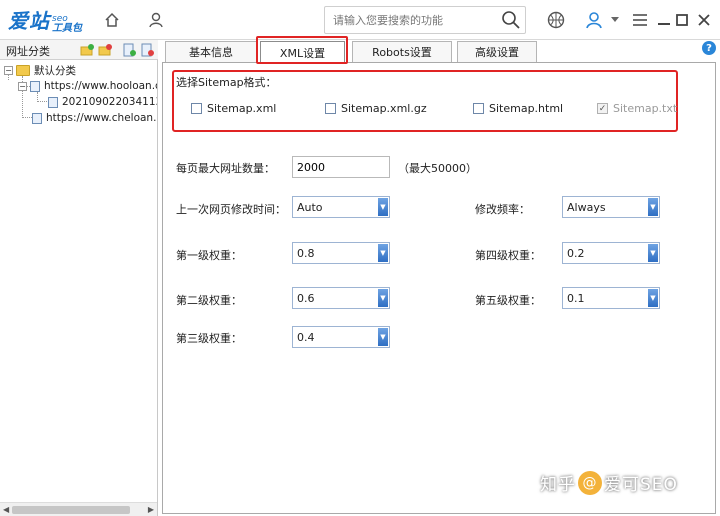  I want to click on scrollbar-thumb, so click(71, 510).